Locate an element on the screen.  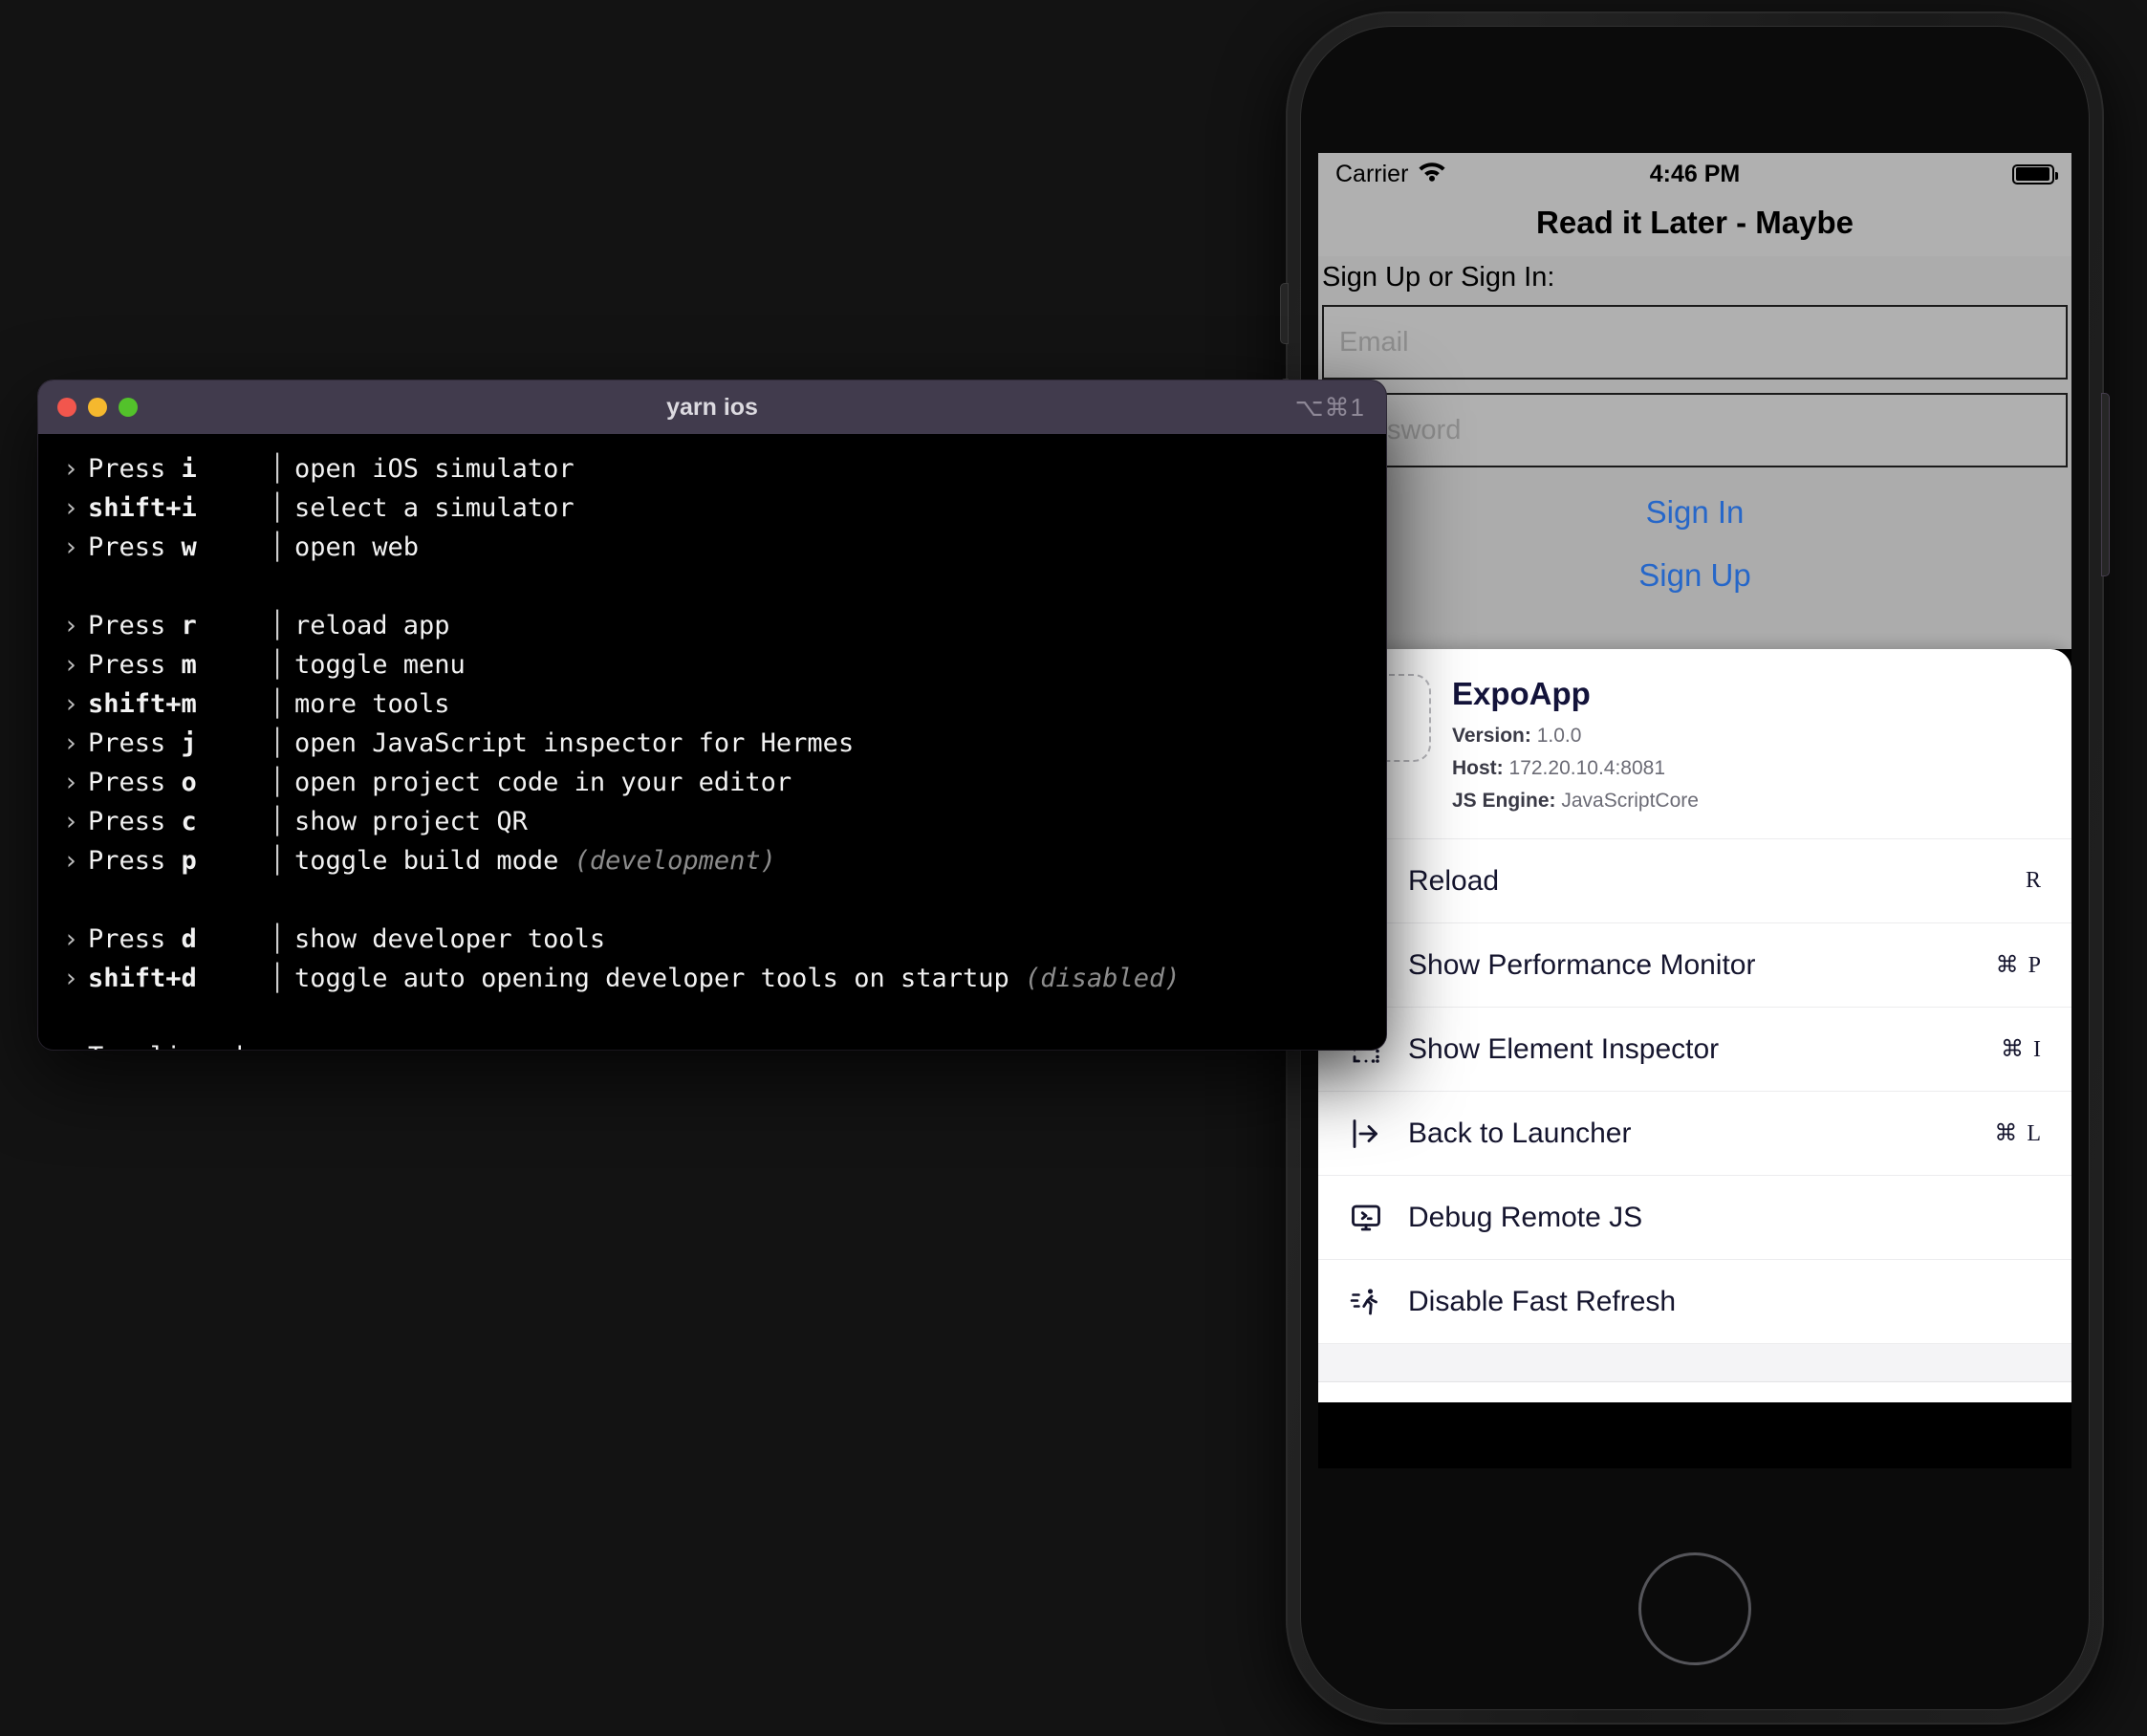
wifi-icon is located at coordinates (1432, 174).